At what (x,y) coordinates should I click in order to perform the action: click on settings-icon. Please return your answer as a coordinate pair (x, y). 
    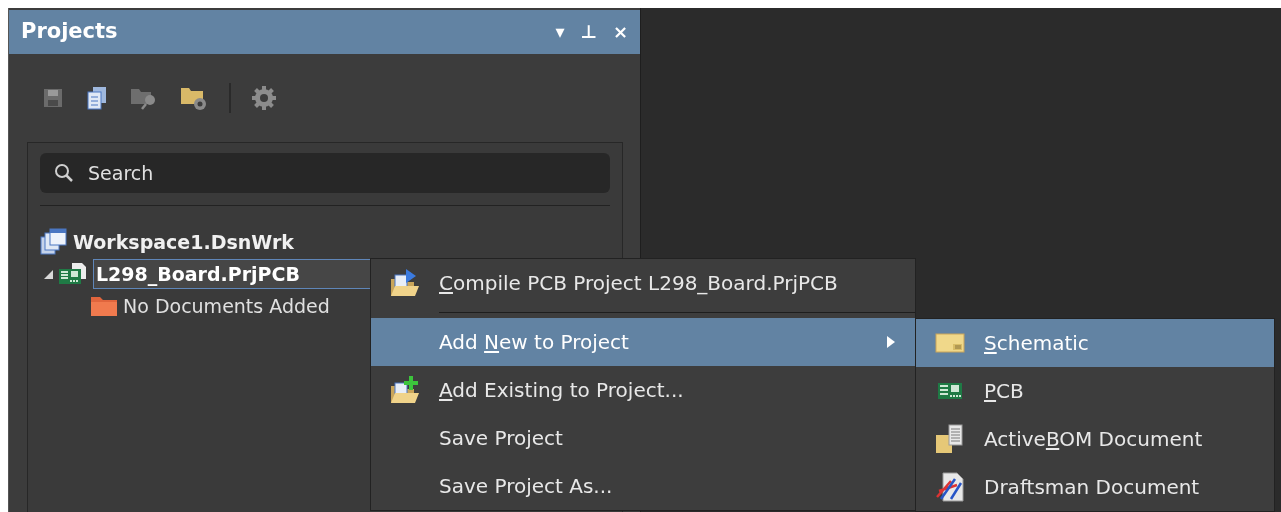
    Looking at the image, I should click on (264, 98).